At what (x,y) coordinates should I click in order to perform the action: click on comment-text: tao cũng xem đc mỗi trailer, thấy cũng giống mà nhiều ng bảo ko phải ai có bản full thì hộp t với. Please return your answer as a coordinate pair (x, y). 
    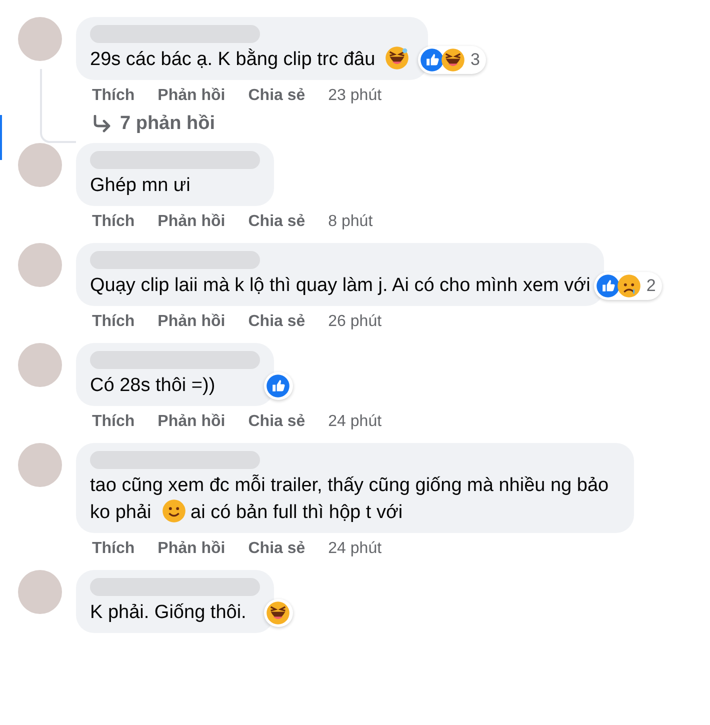
    Looking at the image, I should click on (350, 499).